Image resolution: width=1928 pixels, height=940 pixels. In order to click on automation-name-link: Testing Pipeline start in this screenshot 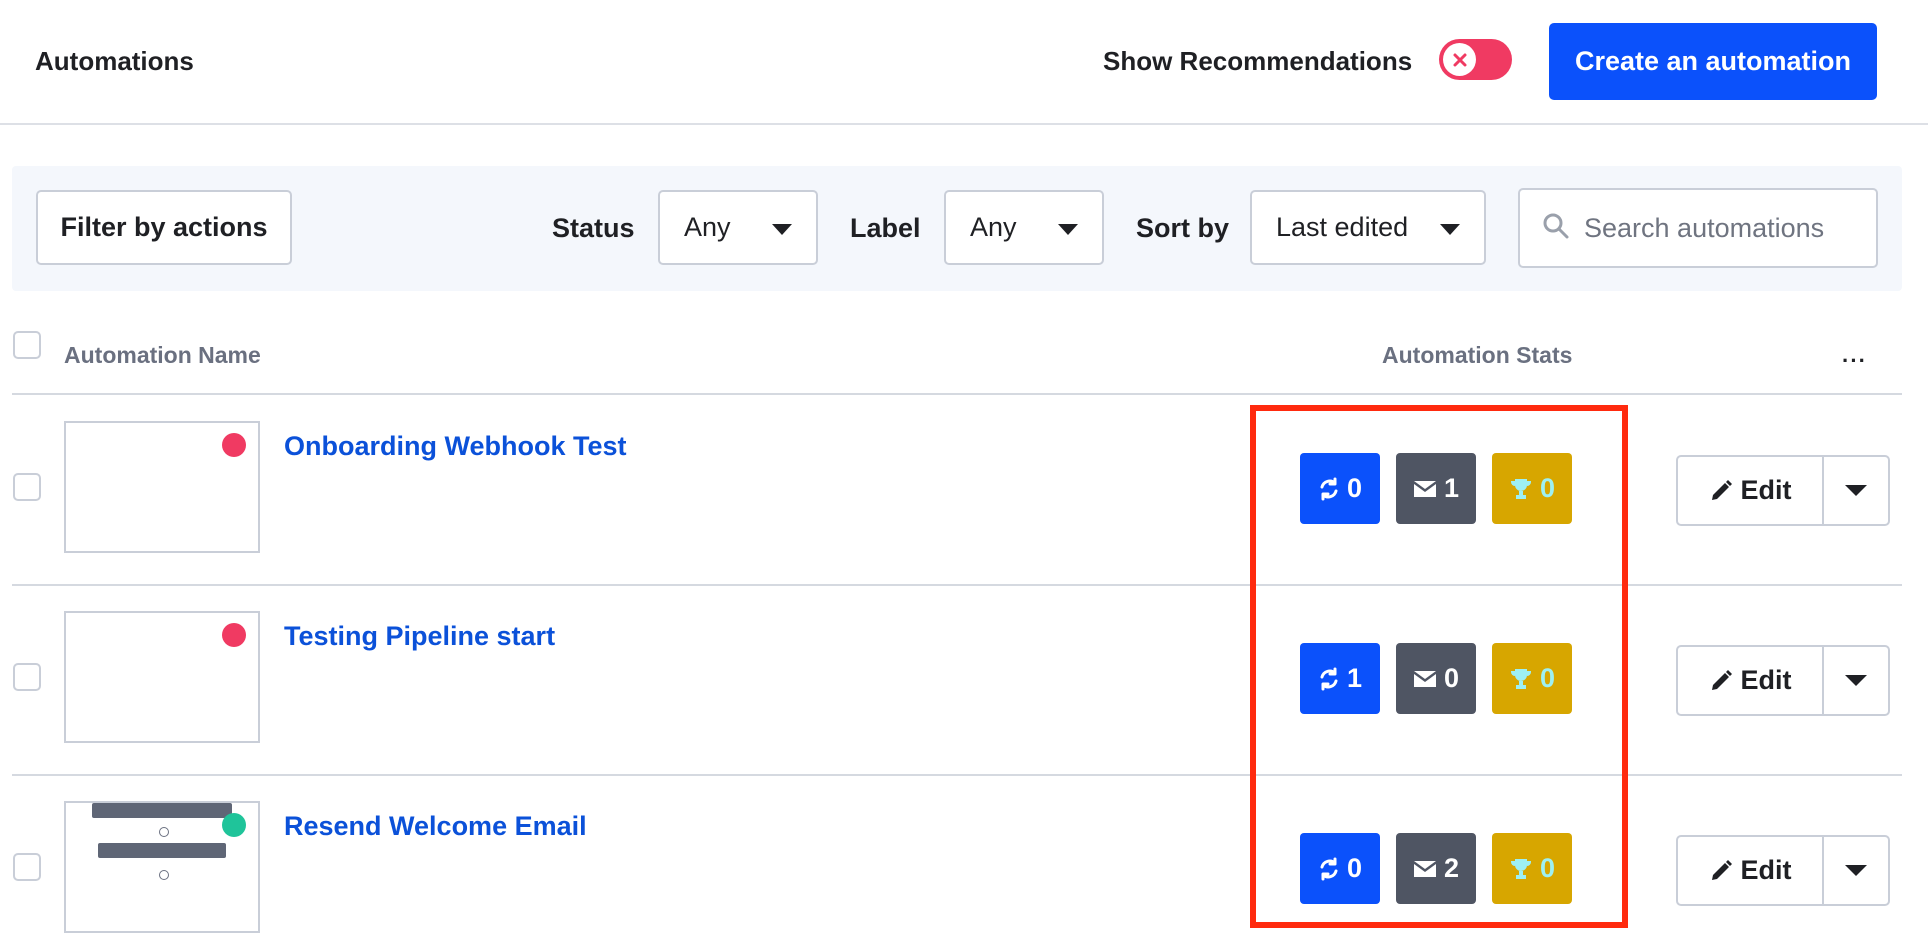, I will do `click(419, 636)`.